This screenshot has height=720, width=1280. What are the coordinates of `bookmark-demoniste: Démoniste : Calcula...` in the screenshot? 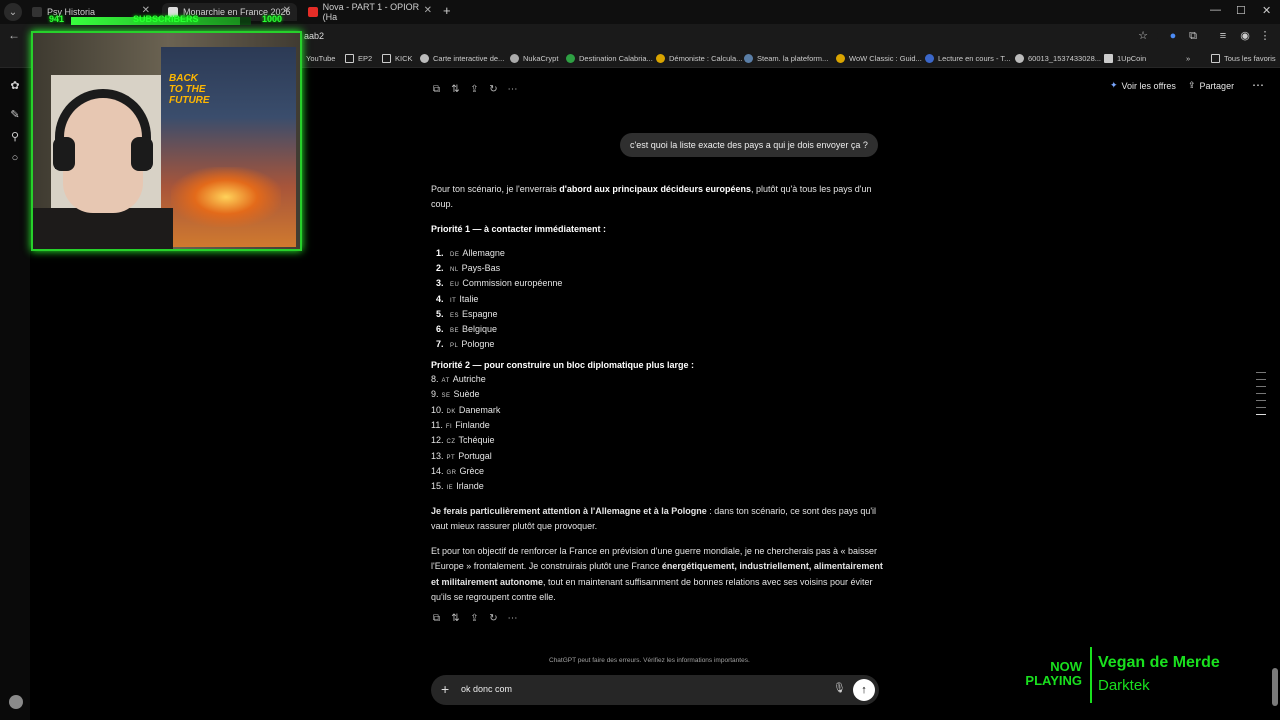 It's located at (699, 58).